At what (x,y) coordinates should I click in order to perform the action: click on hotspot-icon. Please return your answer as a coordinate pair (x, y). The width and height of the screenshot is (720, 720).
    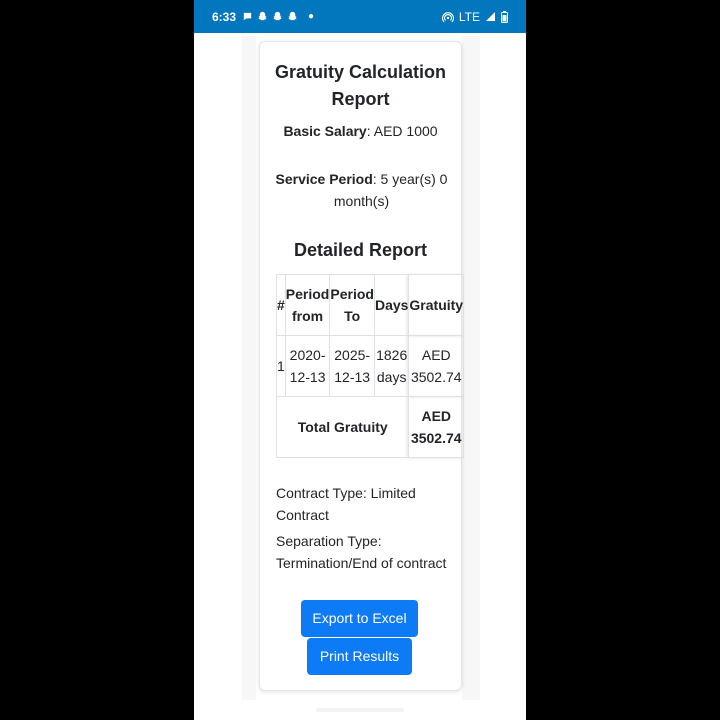
    Looking at the image, I should click on (447, 16).